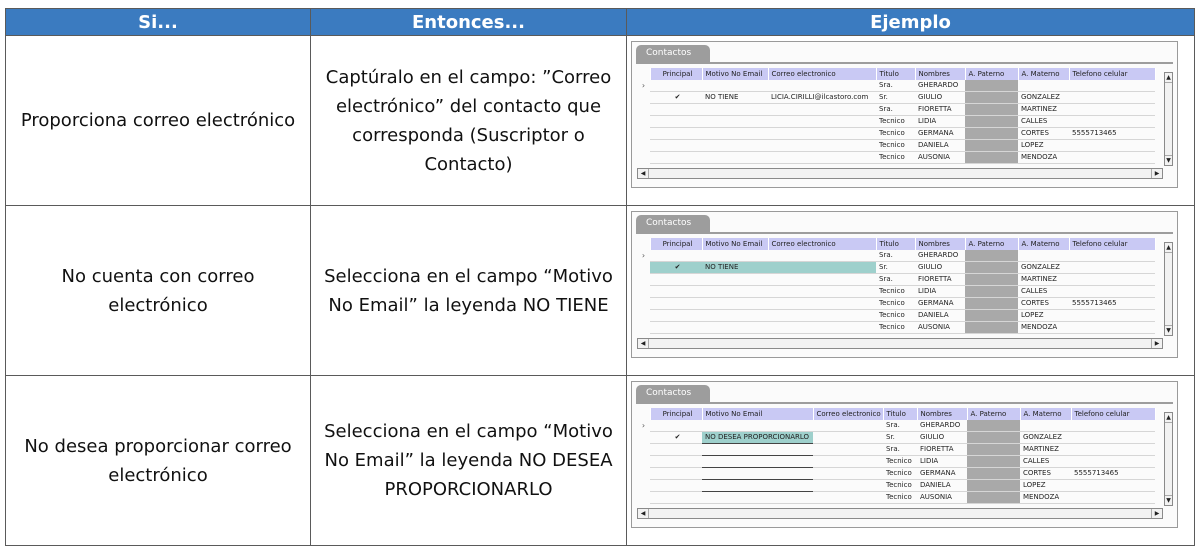 This screenshot has height=546, width=1199. What do you see at coordinates (1112, 74) in the screenshot?
I see `col-header: Telefono celular` at bounding box center [1112, 74].